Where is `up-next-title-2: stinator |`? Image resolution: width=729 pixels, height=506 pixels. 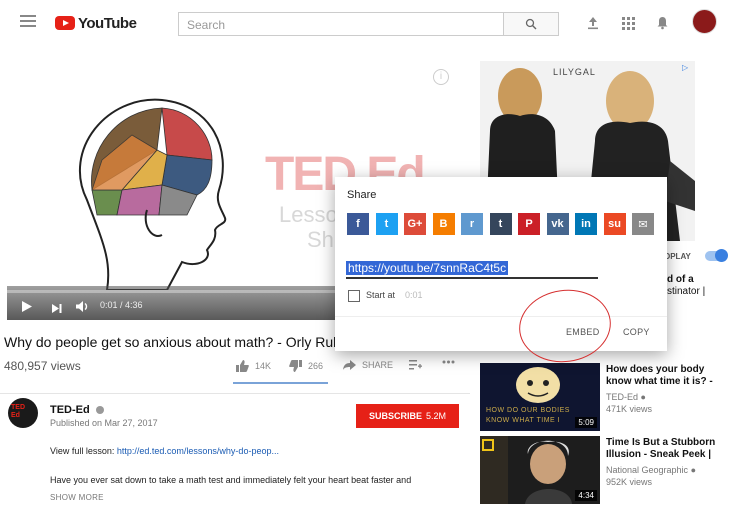 up-next-title-2: stinator | is located at coordinates (686, 292).